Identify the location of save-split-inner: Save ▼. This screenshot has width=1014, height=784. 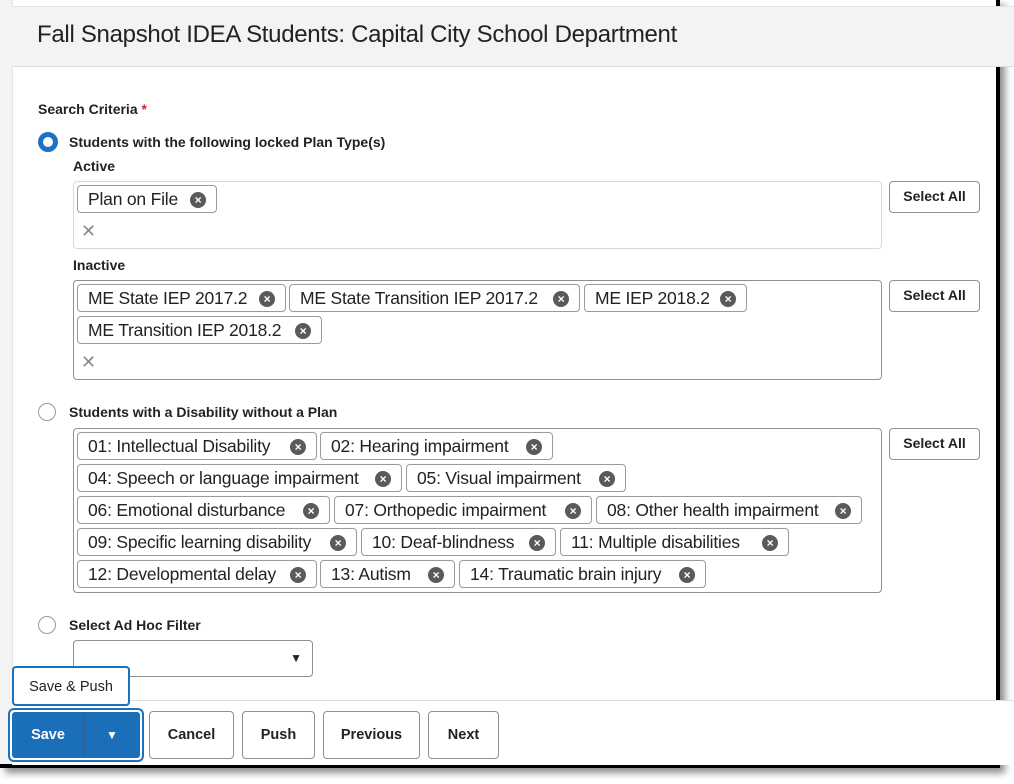
(76, 735).